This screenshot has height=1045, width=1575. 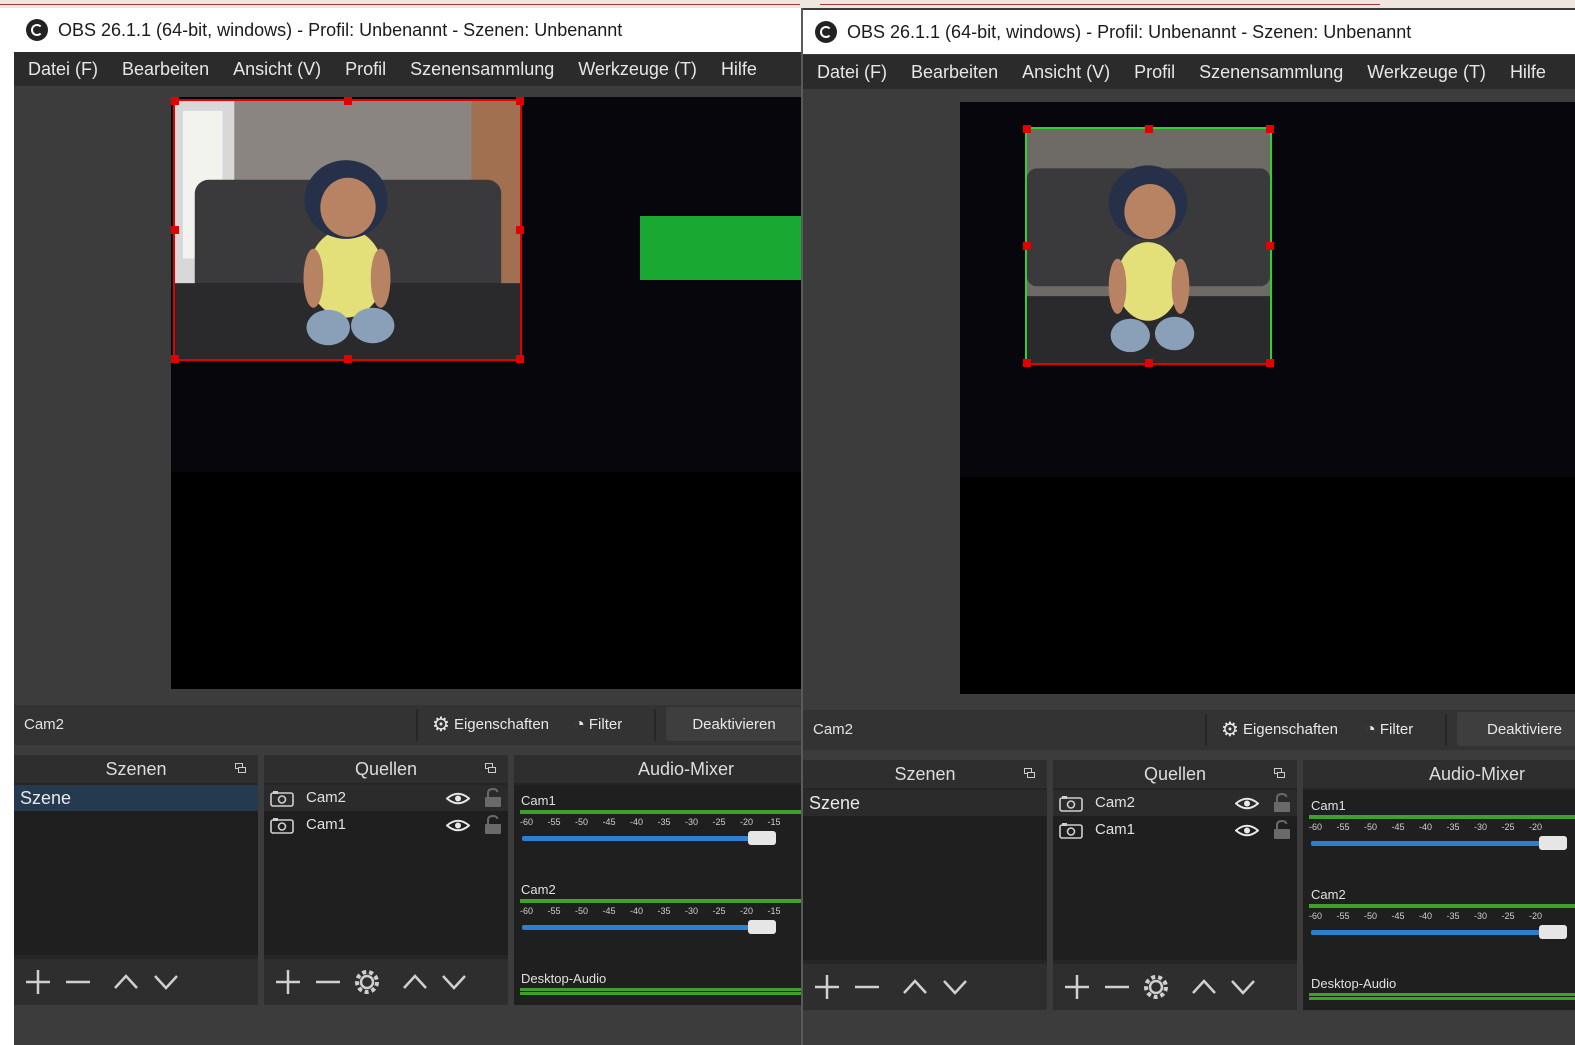 I want to click on source-name: Cam1, so click(x=326, y=824).